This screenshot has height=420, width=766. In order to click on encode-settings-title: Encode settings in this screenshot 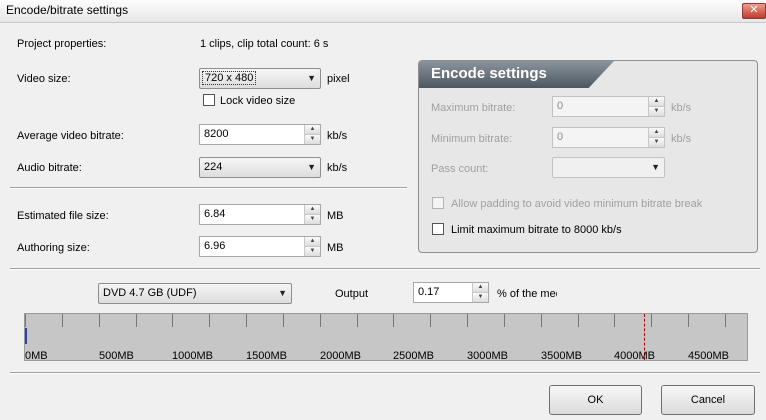, I will do `click(489, 73)`.